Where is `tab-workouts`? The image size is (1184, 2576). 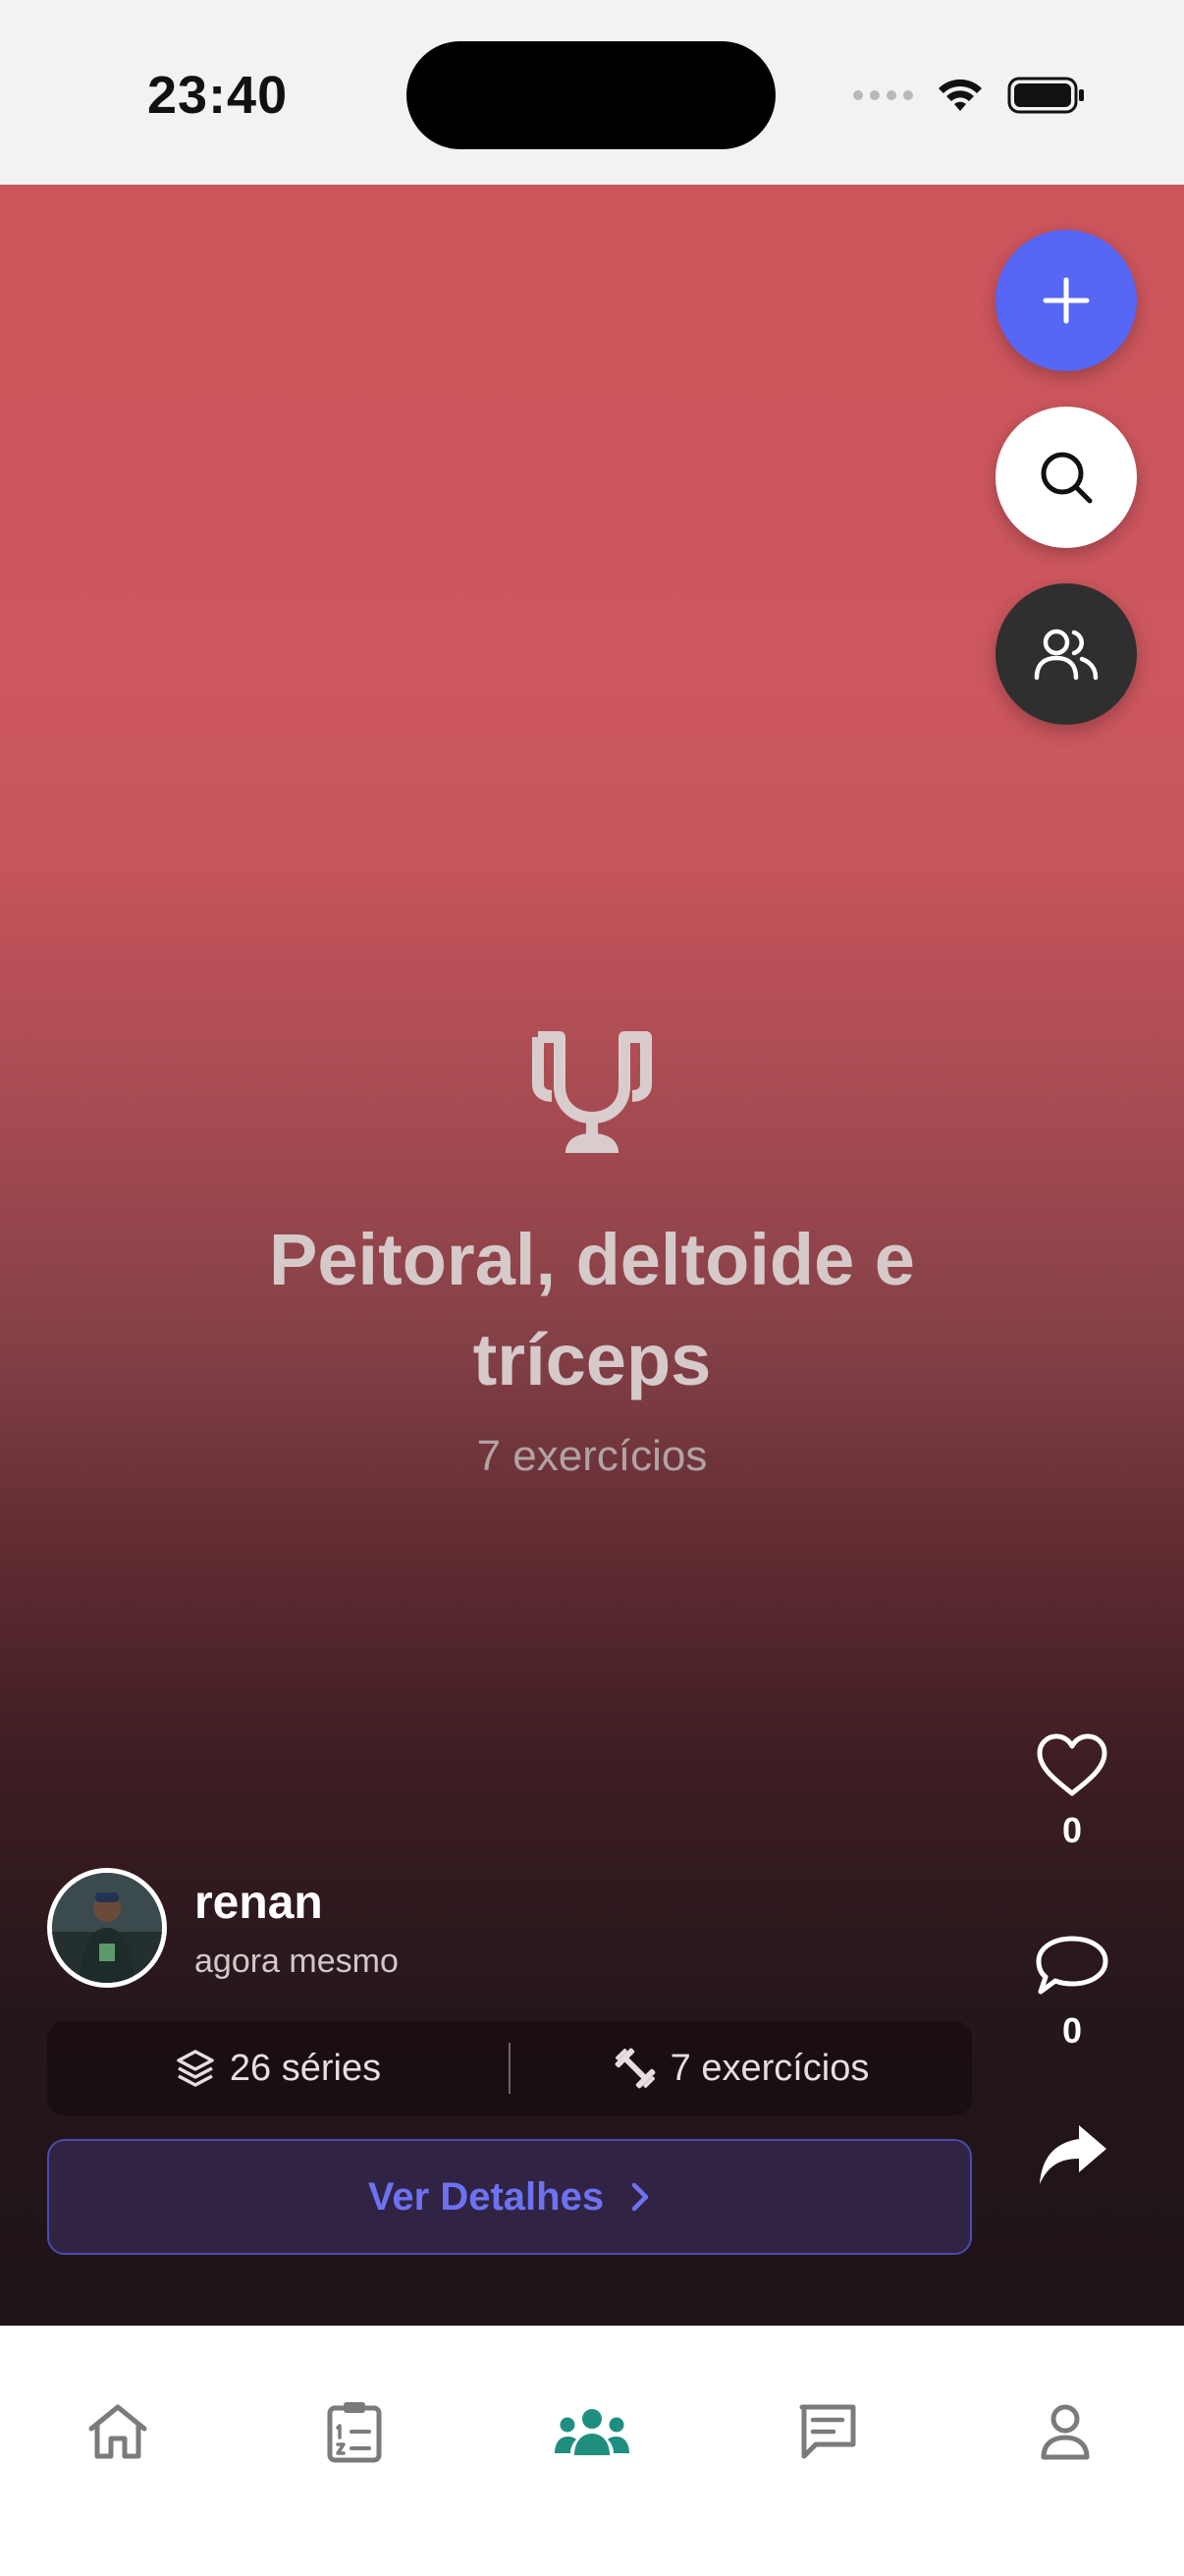
tab-workouts is located at coordinates (355, 2431).